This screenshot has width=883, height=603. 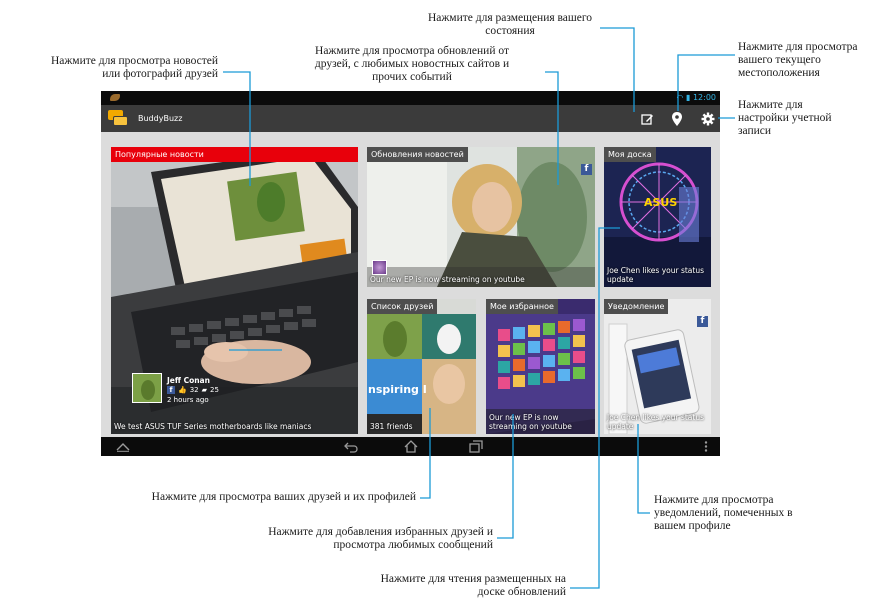 I want to click on callout-post-status: Нажмите для размещения вашего состояния, so click(x=510, y=24).